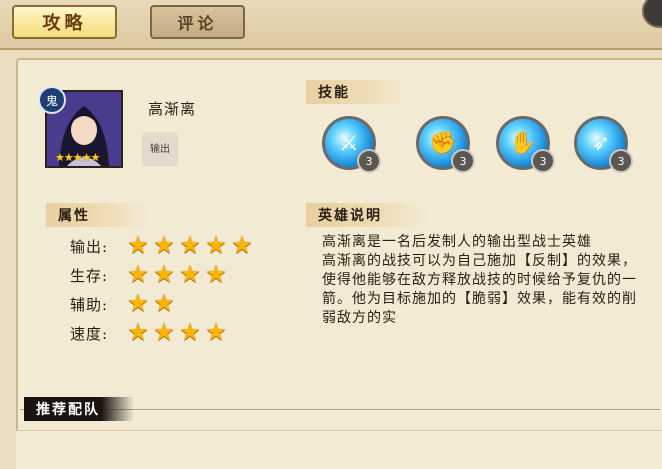 This screenshot has height=469, width=662. Describe the element at coordinates (331, 25) in the screenshot. I see `top-bar: 攻略 评论` at that location.